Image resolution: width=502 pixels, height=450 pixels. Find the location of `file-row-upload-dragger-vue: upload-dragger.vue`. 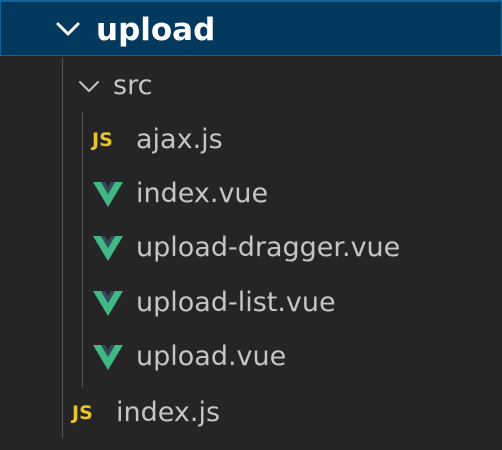

file-row-upload-dragger-vue: upload-dragger.vue is located at coordinates (251, 248).